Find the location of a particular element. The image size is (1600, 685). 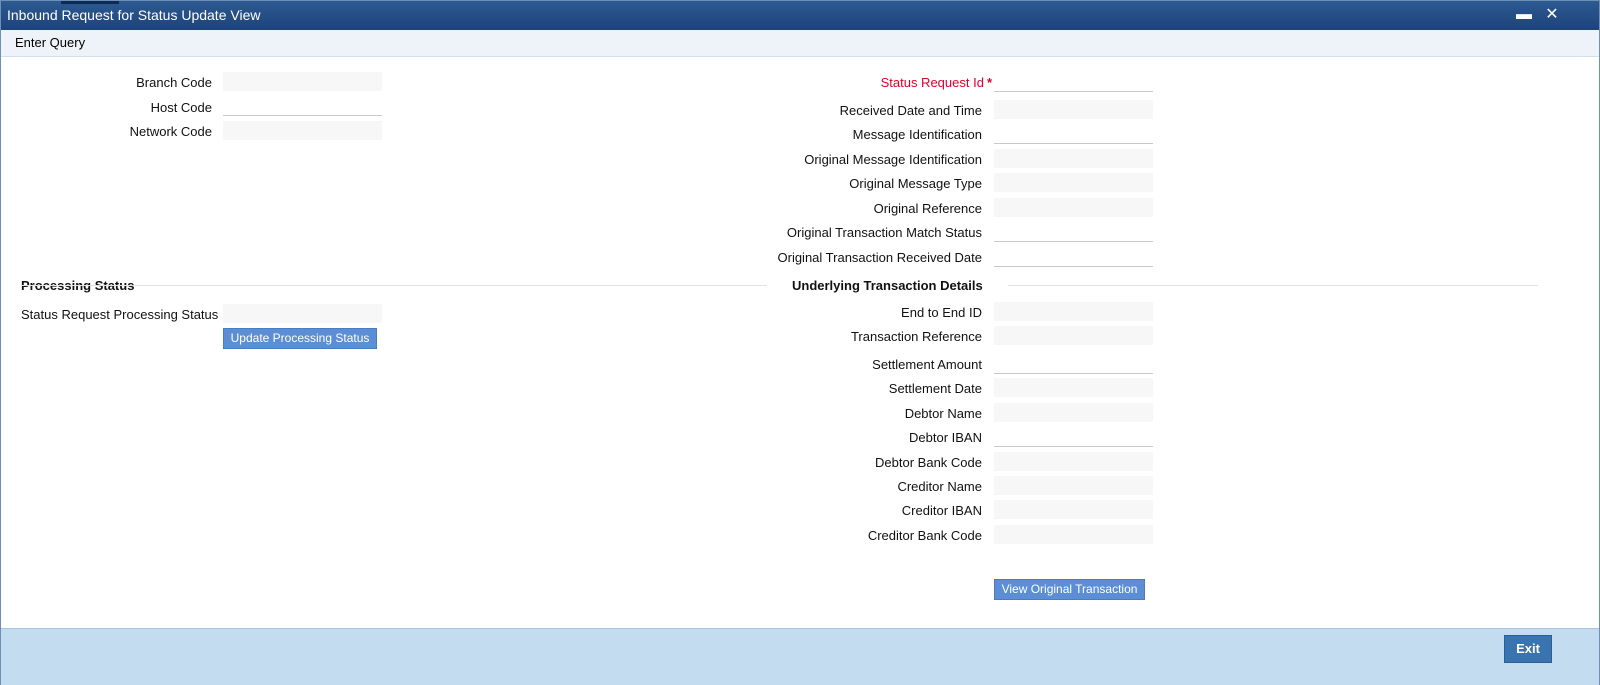

exit-button: Exit is located at coordinates (1528, 649).